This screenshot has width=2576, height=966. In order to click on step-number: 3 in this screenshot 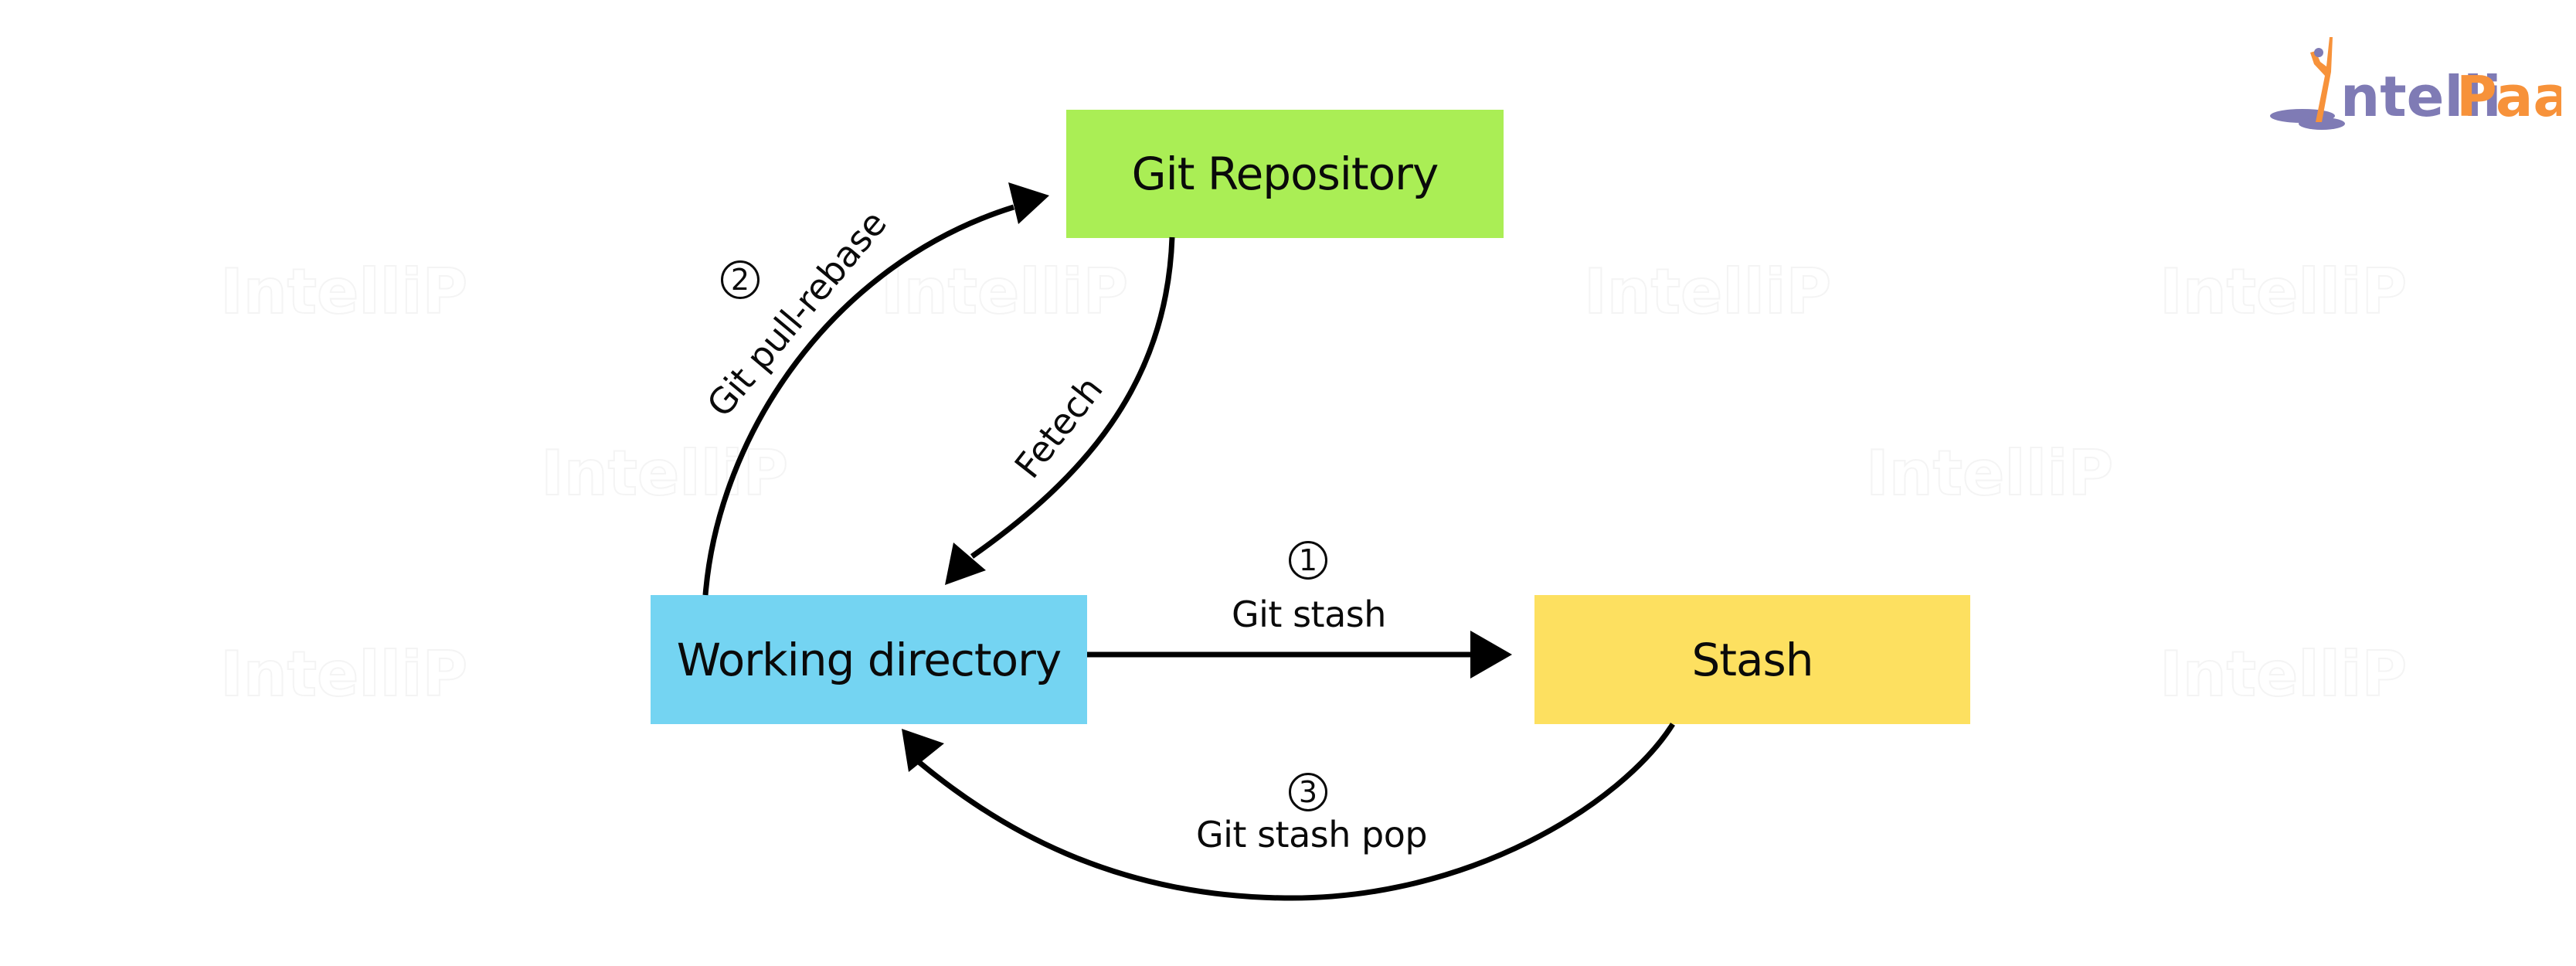, I will do `click(1308, 792)`.